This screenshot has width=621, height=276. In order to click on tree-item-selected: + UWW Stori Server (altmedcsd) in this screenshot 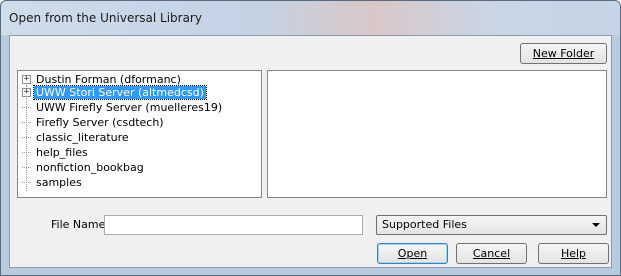, I will do `click(114, 92)`.